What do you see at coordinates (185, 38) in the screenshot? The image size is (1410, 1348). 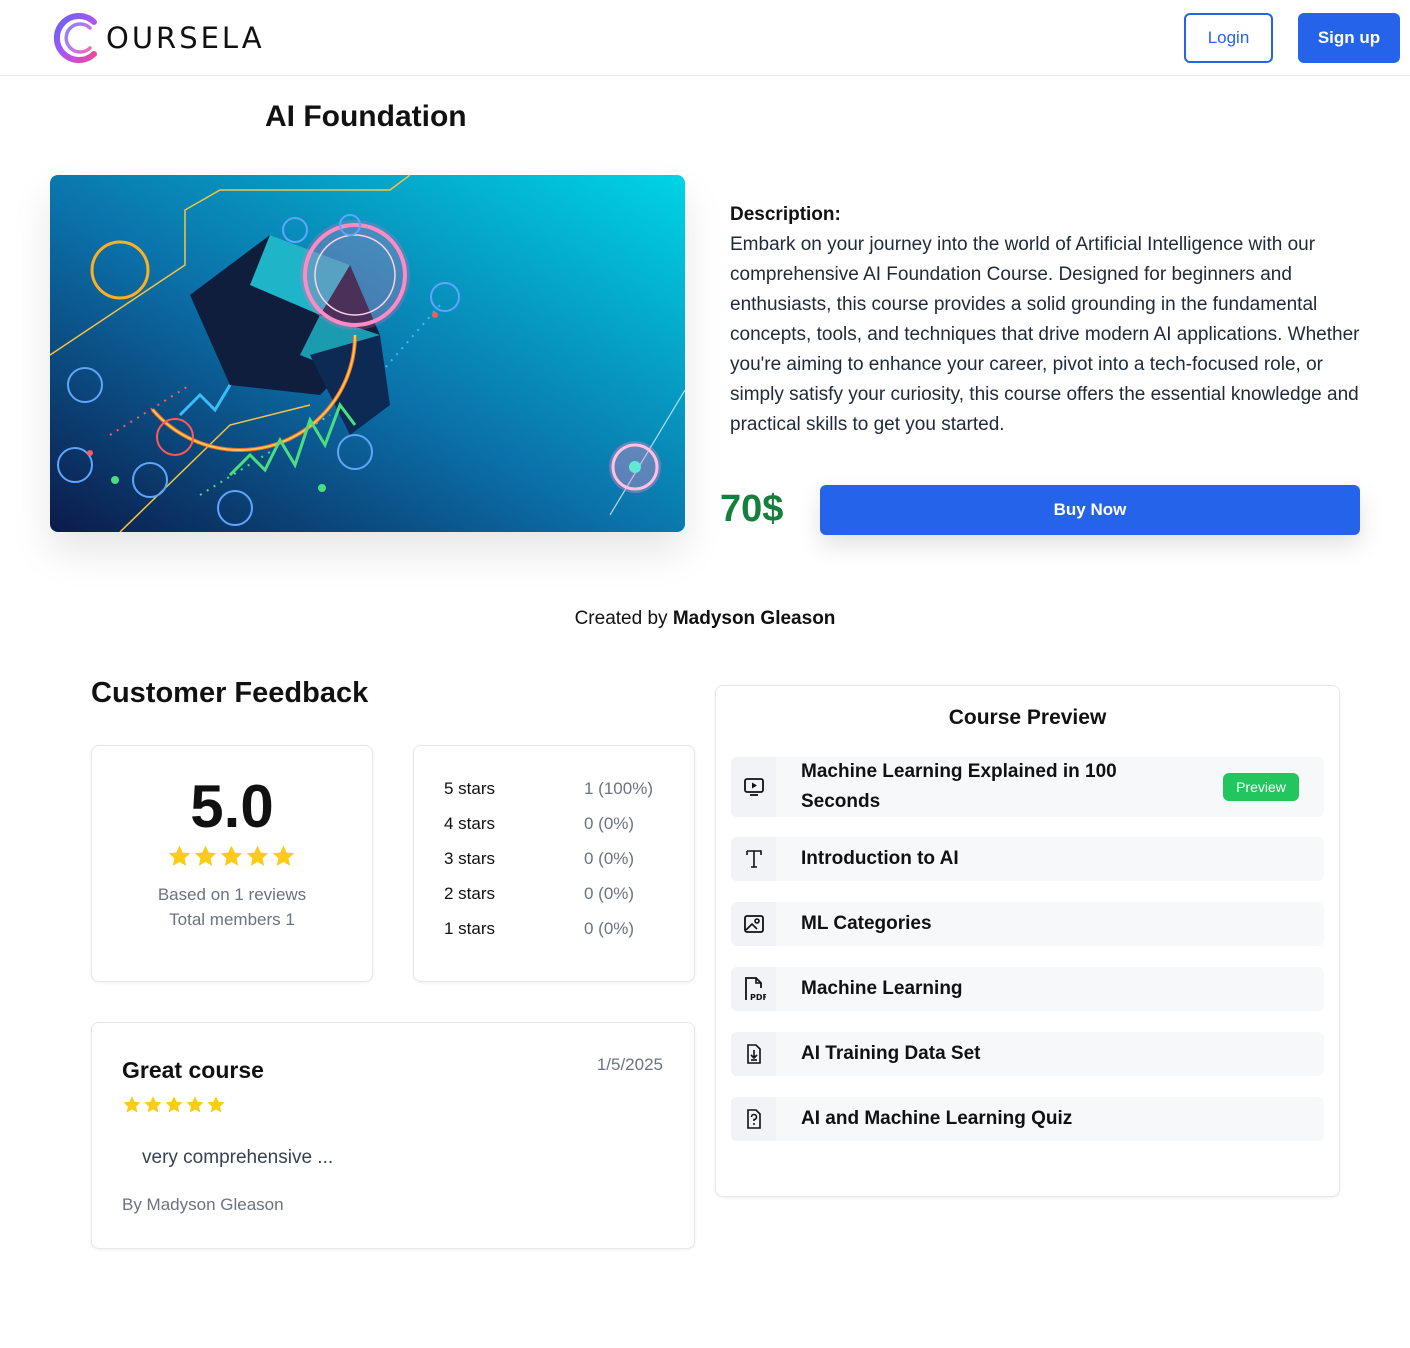 I see `brand-name: OURSELA` at bounding box center [185, 38].